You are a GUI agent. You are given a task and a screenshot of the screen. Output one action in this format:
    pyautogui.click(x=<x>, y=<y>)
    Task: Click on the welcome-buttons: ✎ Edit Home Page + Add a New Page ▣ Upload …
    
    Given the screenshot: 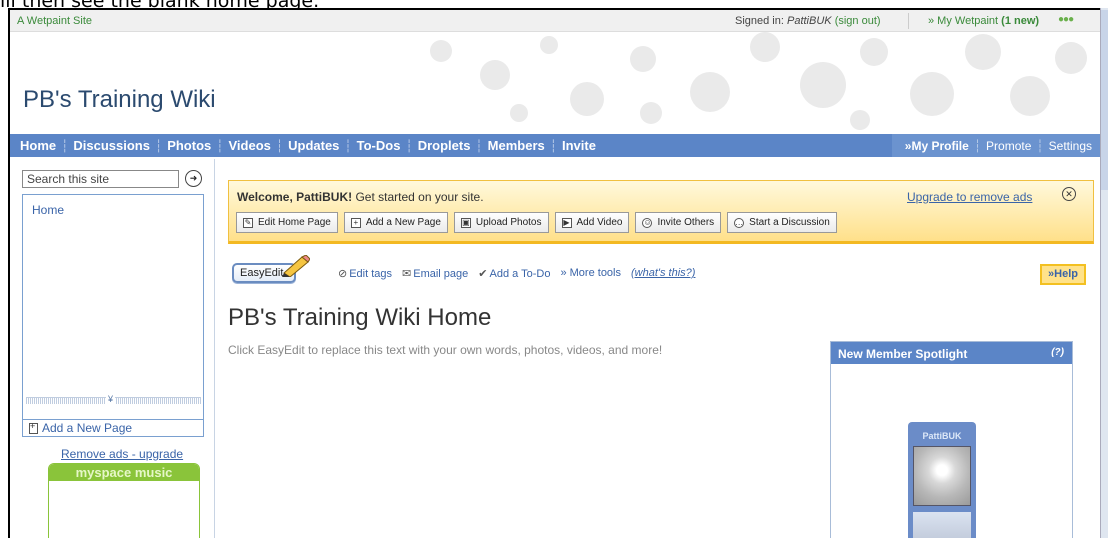 What is the action you would take?
    pyautogui.click(x=536, y=222)
    